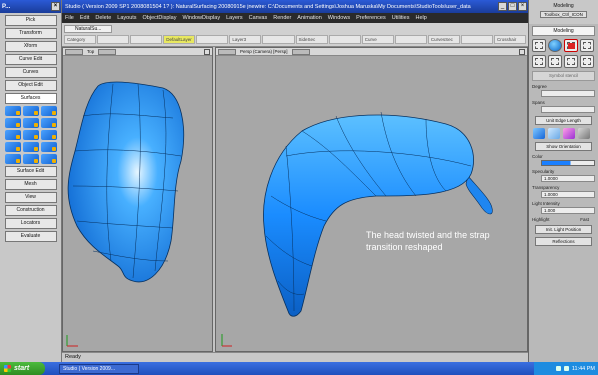  Describe the element at coordinates (563, 14) in the screenshot. I see `mode-tag: Toolbox_Ctrl_ICON` at that location.